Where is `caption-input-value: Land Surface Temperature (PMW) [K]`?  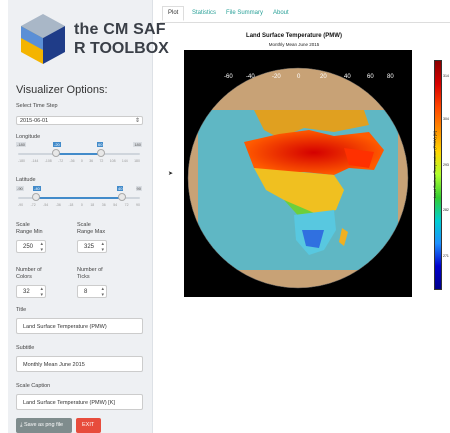 caption-input-value: Land Surface Temperature (PMW) [K] is located at coordinates (69, 403).